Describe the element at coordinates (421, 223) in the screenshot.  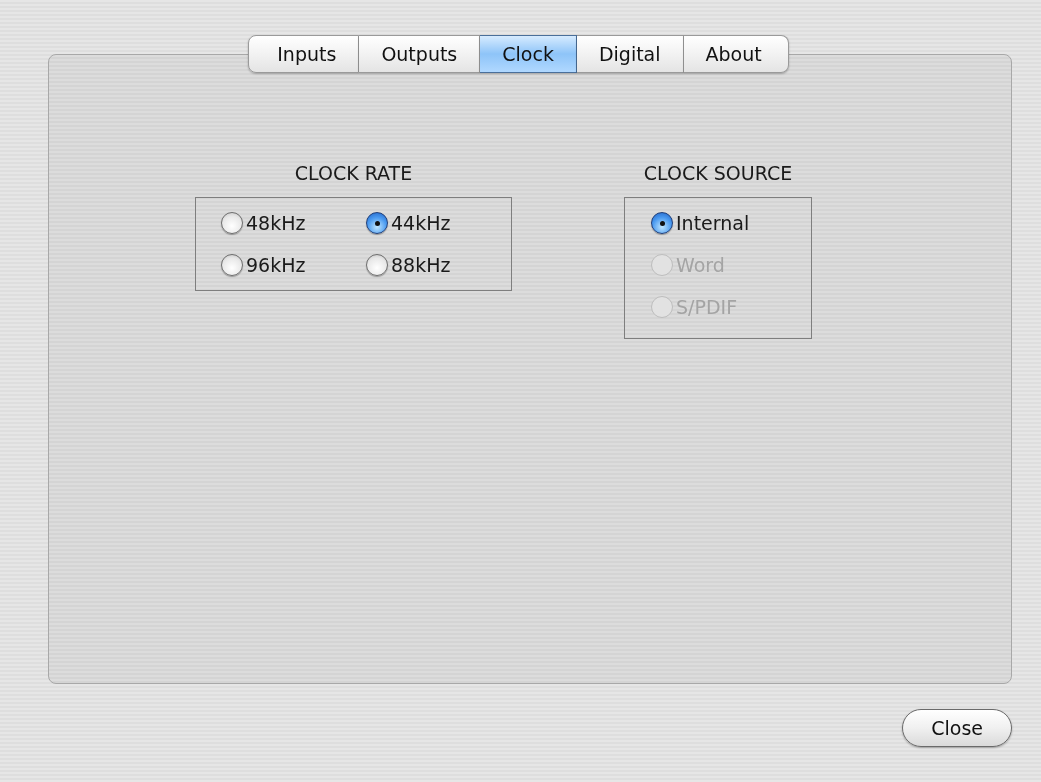
I see `radio-label: 44kHz` at that location.